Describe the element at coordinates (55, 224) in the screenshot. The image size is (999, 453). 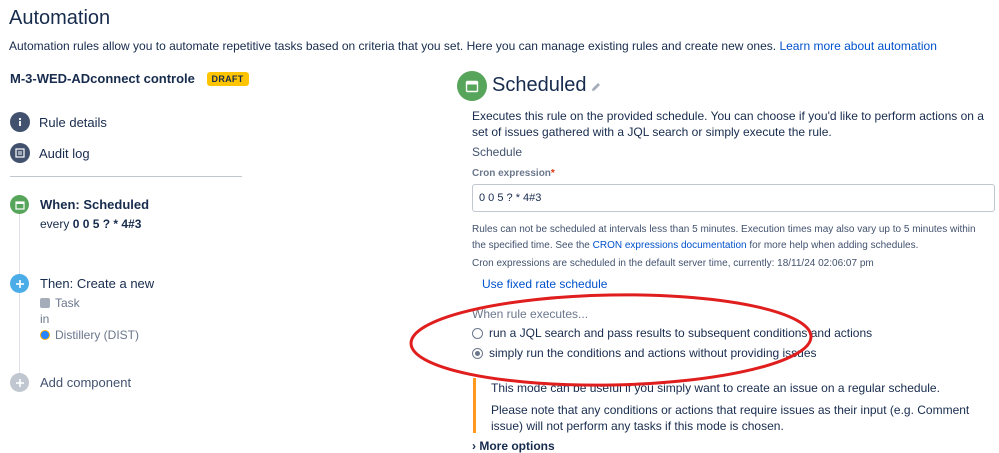
I see `trigger-prefix: every` at that location.